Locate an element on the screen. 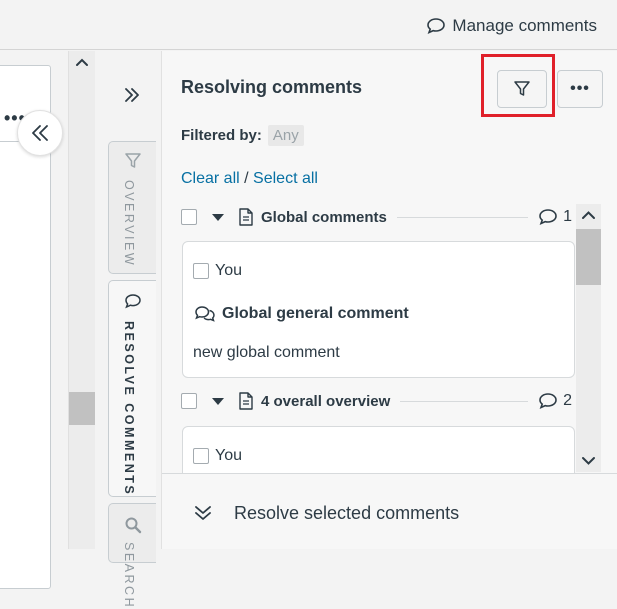 The height and width of the screenshot is (609, 617). comment-group-header: 4 overall overview 2 is located at coordinates (376, 401).